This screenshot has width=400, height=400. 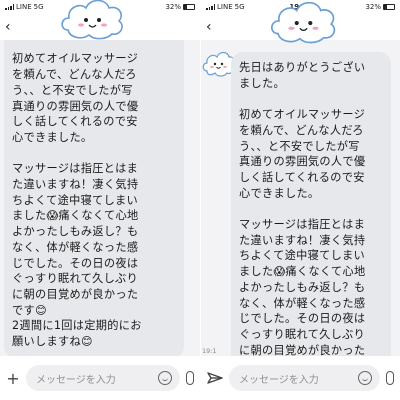 I want to click on input-bar: + メッセージを入力, so click(x=100, y=378).